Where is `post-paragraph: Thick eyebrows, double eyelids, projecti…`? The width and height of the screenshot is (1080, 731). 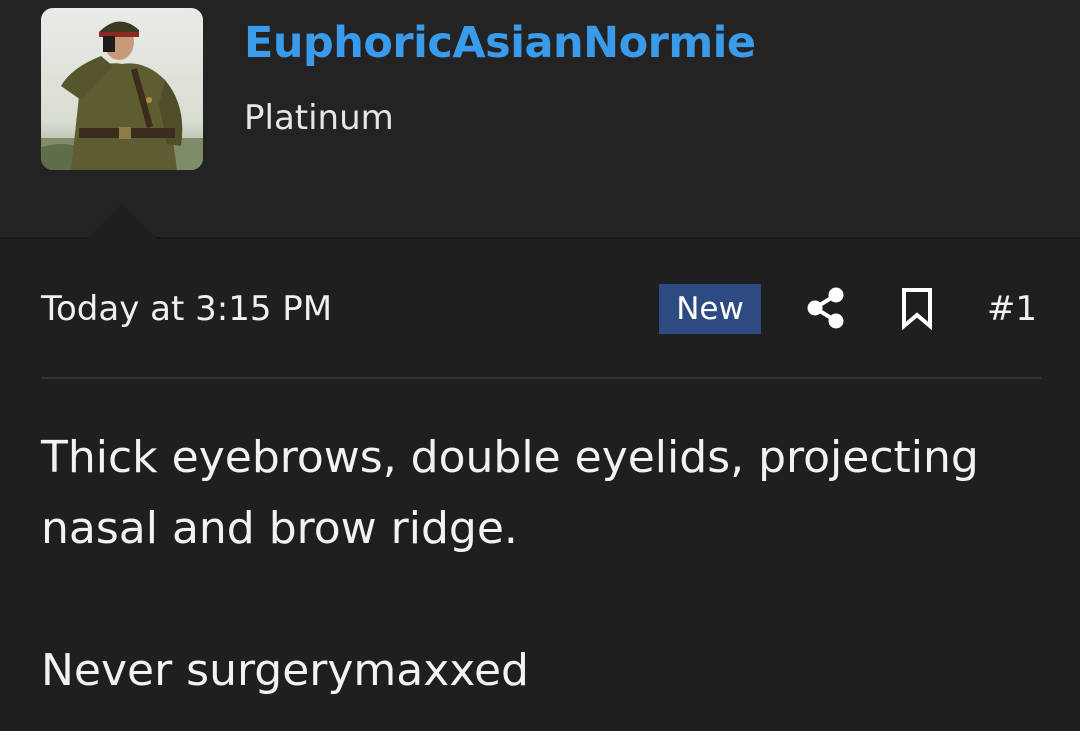 post-paragraph: Thick eyebrows, double eyelids, projecti… is located at coordinates (510, 493).